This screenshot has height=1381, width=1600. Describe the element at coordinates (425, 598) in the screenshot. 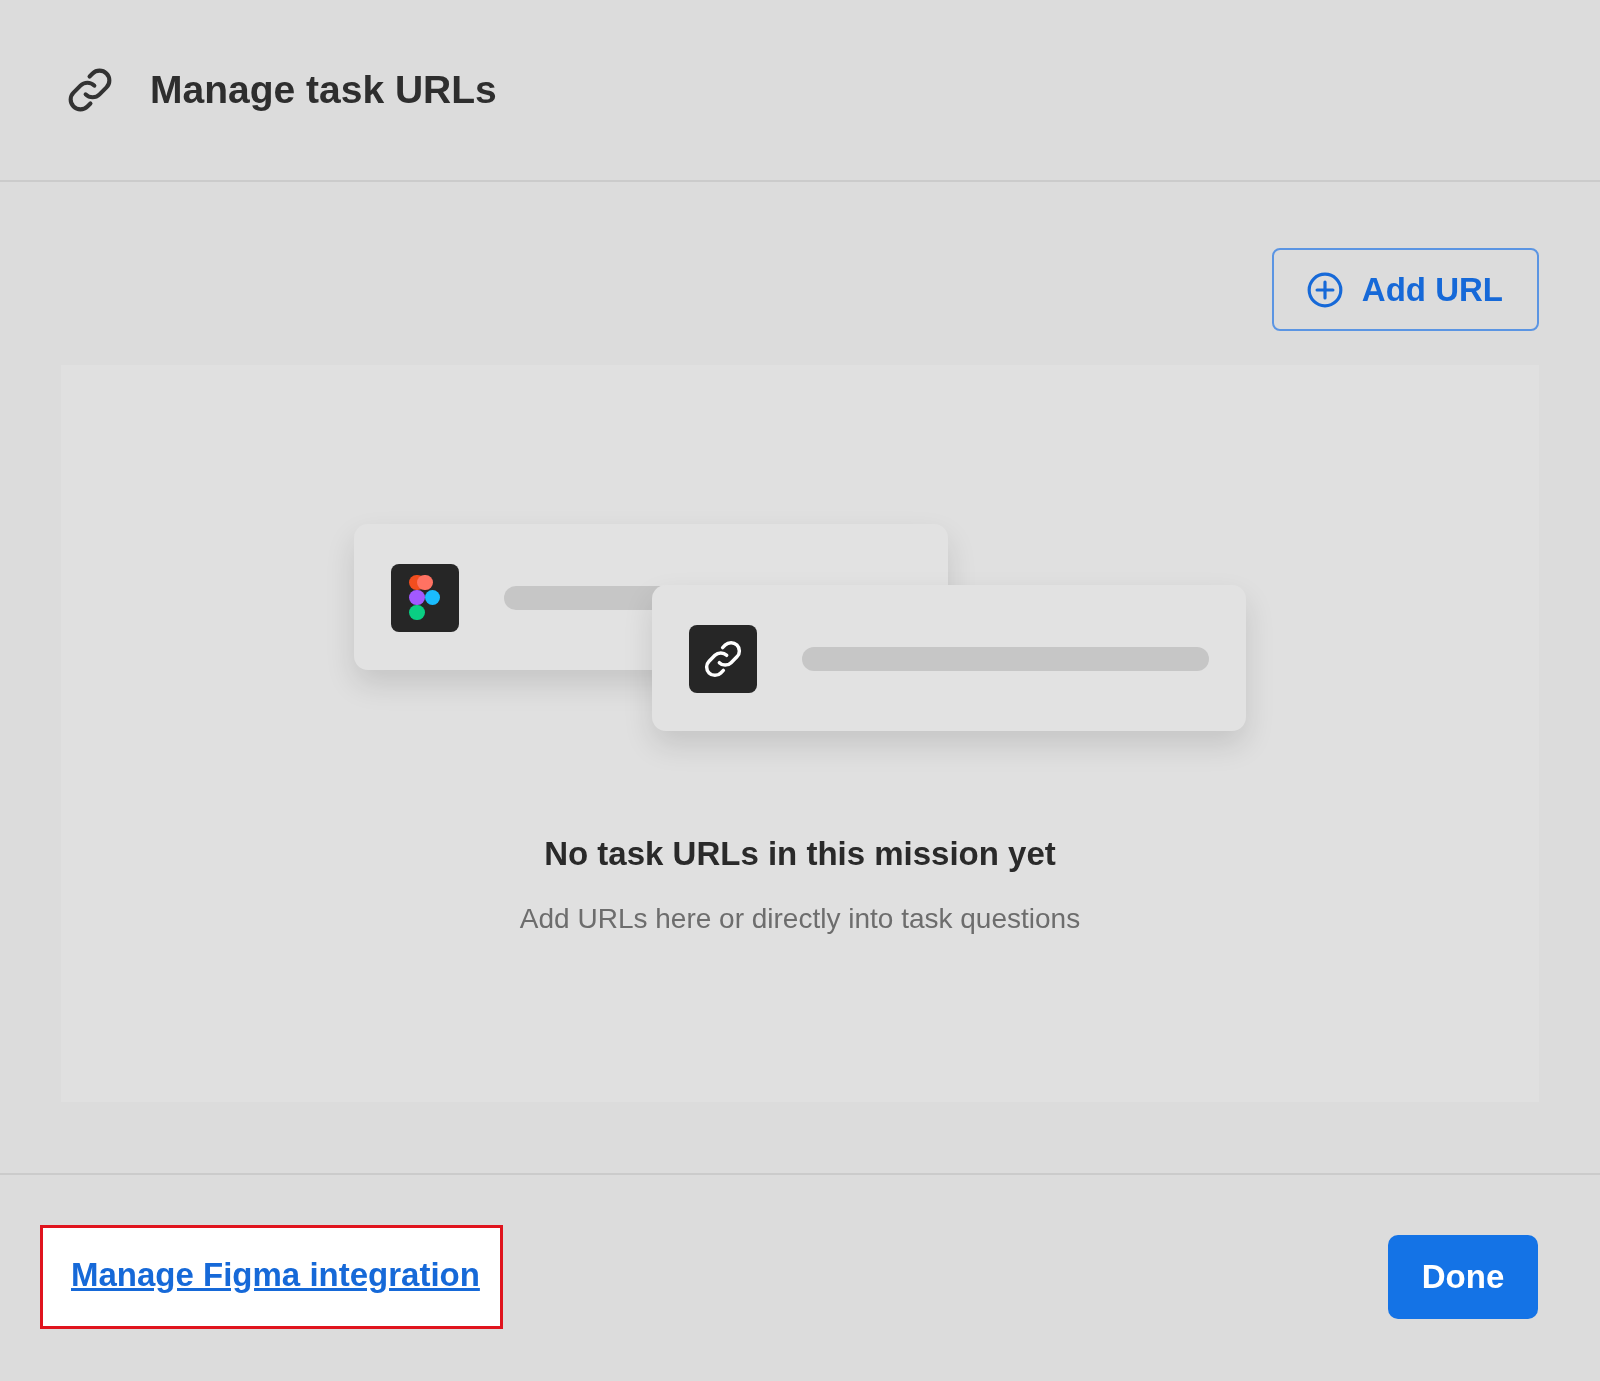

I see `logo-icon` at that location.